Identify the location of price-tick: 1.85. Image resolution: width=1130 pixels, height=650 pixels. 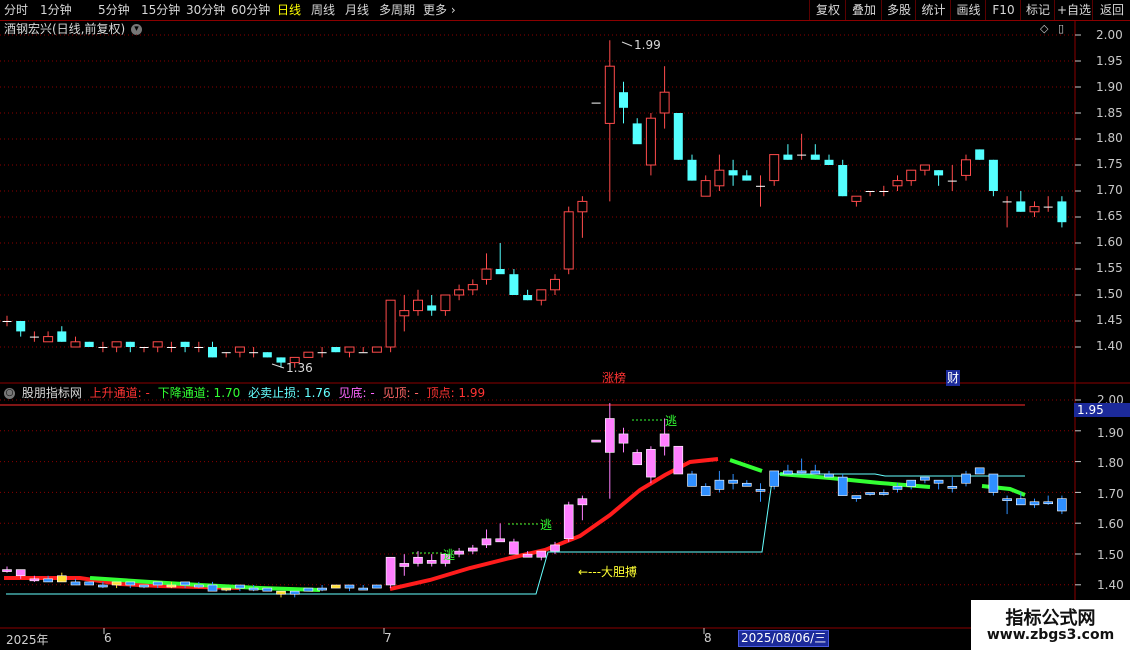
(1109, 113).